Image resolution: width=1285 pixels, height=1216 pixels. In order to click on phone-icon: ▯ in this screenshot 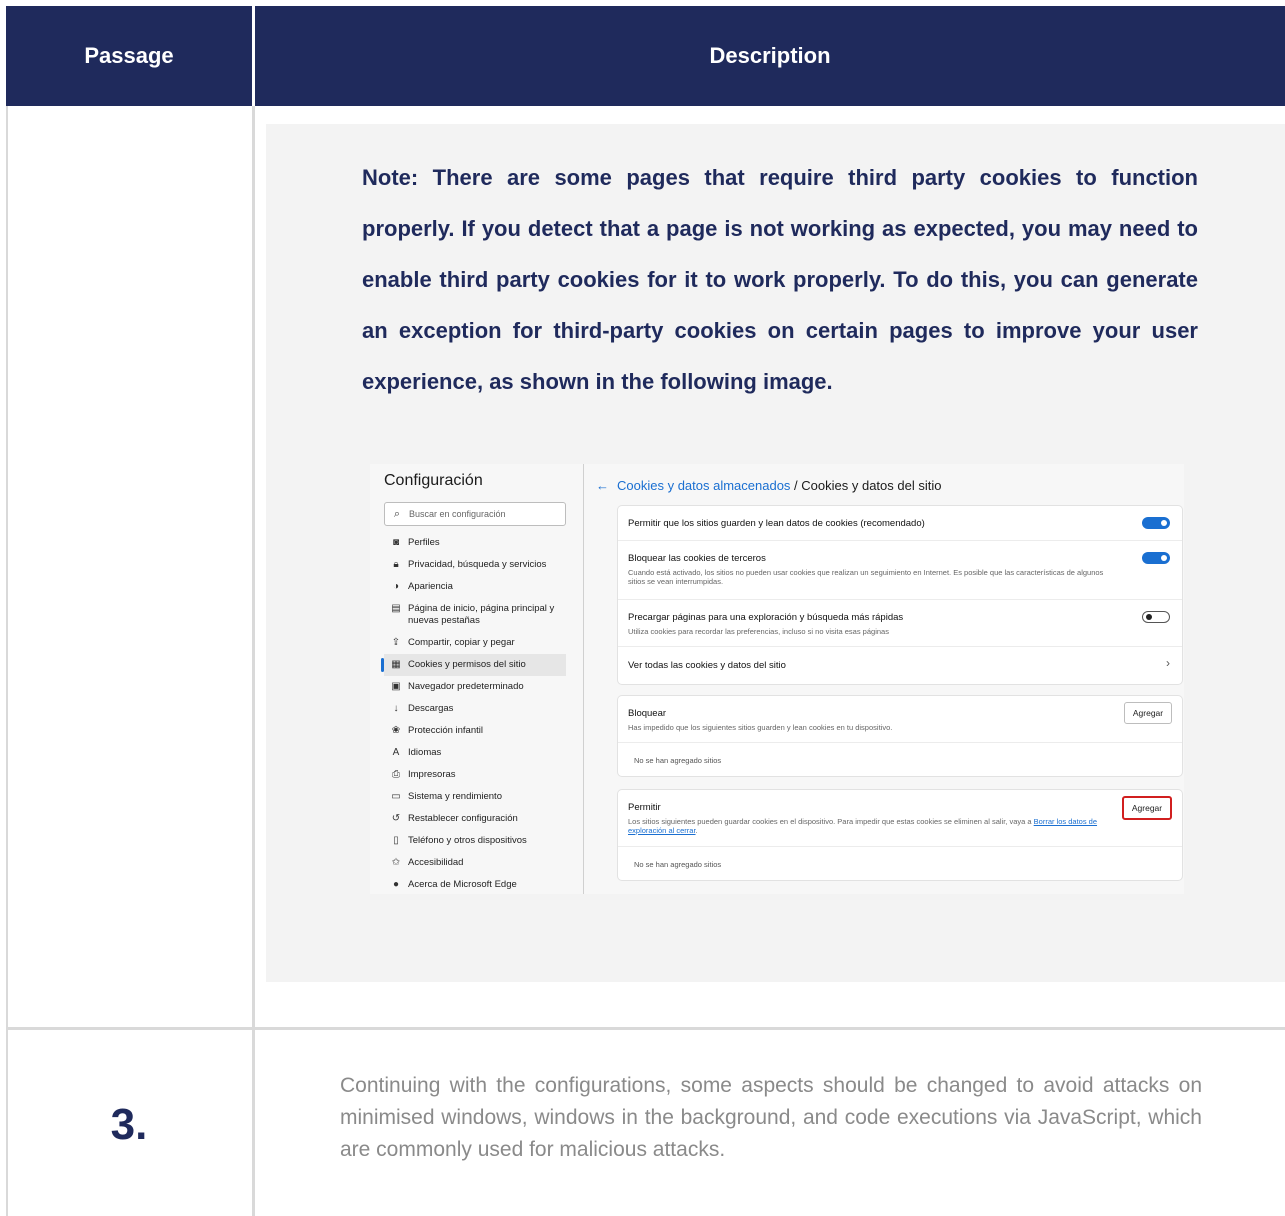, I will do `click(396, 840)`.